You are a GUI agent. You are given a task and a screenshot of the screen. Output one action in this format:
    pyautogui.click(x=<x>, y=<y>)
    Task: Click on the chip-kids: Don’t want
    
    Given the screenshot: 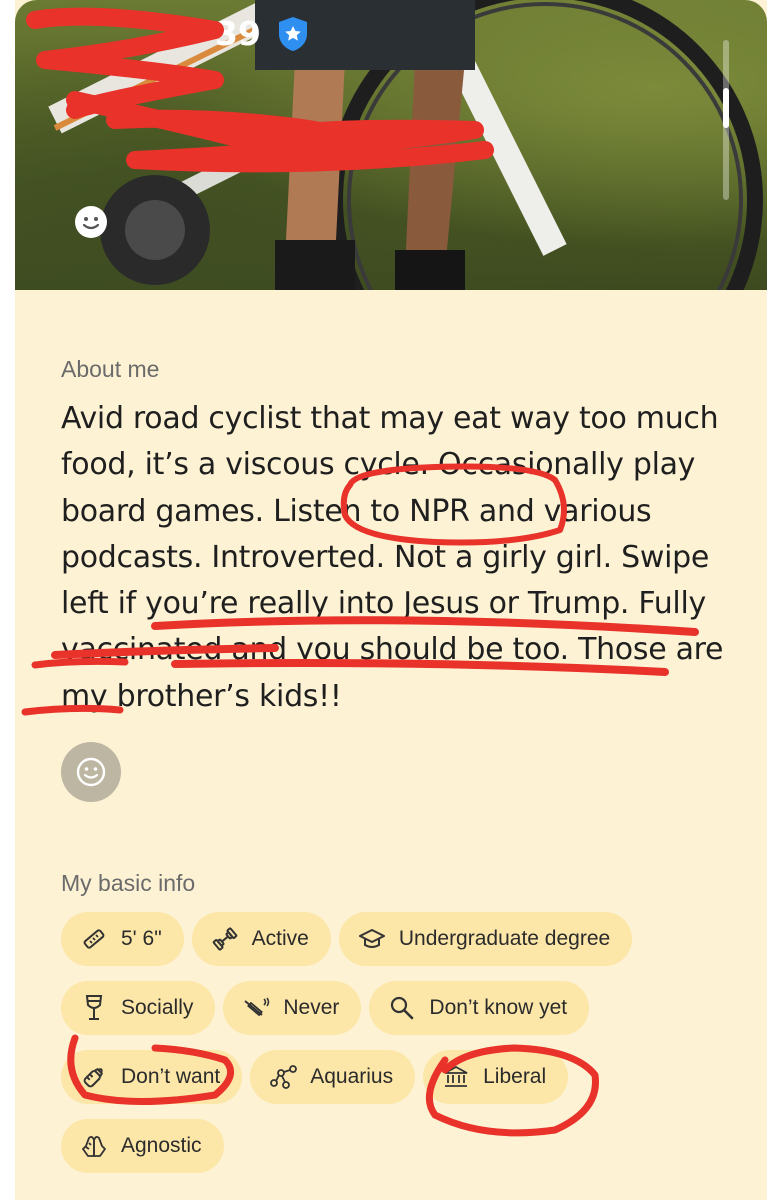 What is the action you would take?
    pyautogui.click(x=152, y=1077)
    